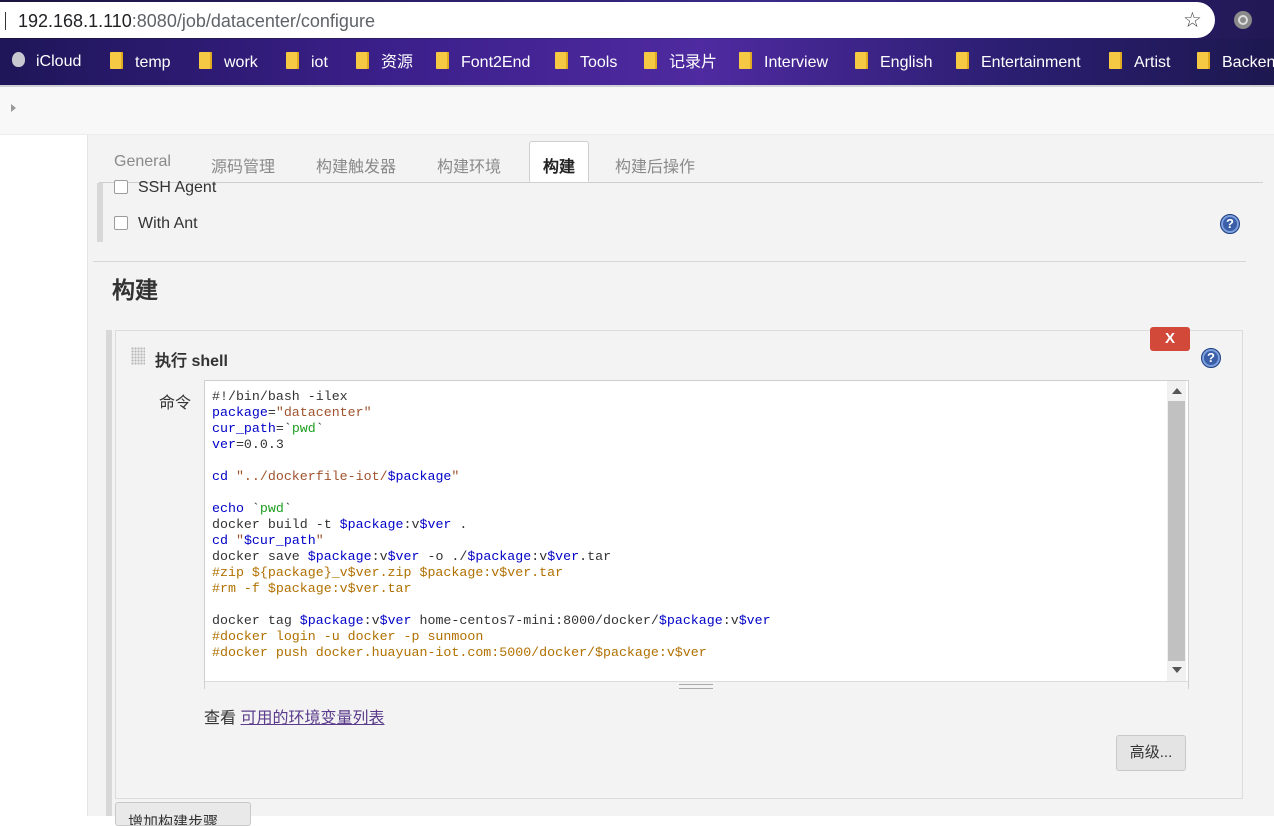 Image resolution: width=1274 pixels, height=826 pixels. Describe the element at coordinates (1139, 62) in the screenshot. I see `bookmark-artist: Artist` at that location.